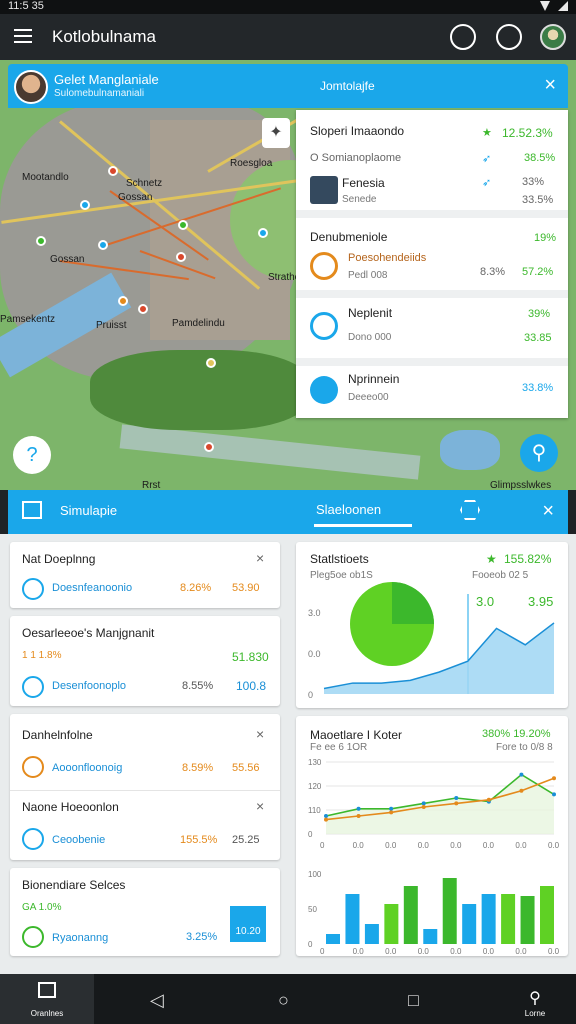 The image size is (576, 1024). I want to click on card-link: Ceoobenie, so click(78, 840).